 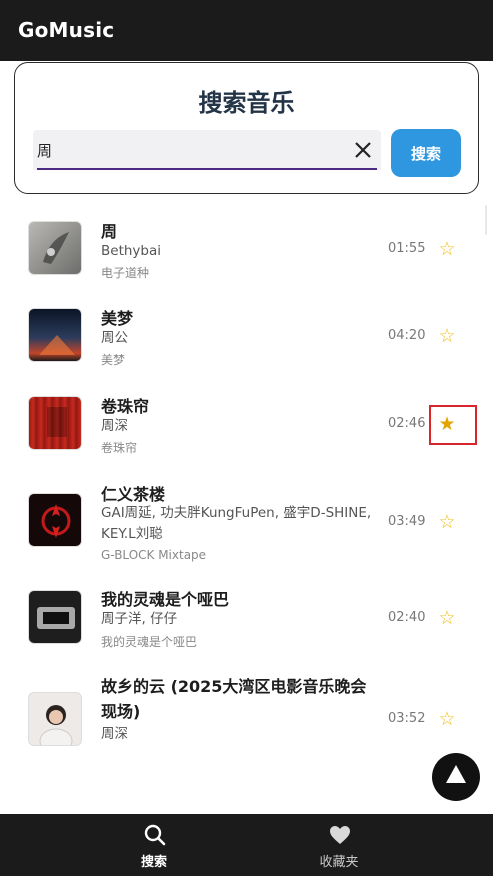 I want to click on song-title: 仁义茶楼, so click(x=133, y=494).